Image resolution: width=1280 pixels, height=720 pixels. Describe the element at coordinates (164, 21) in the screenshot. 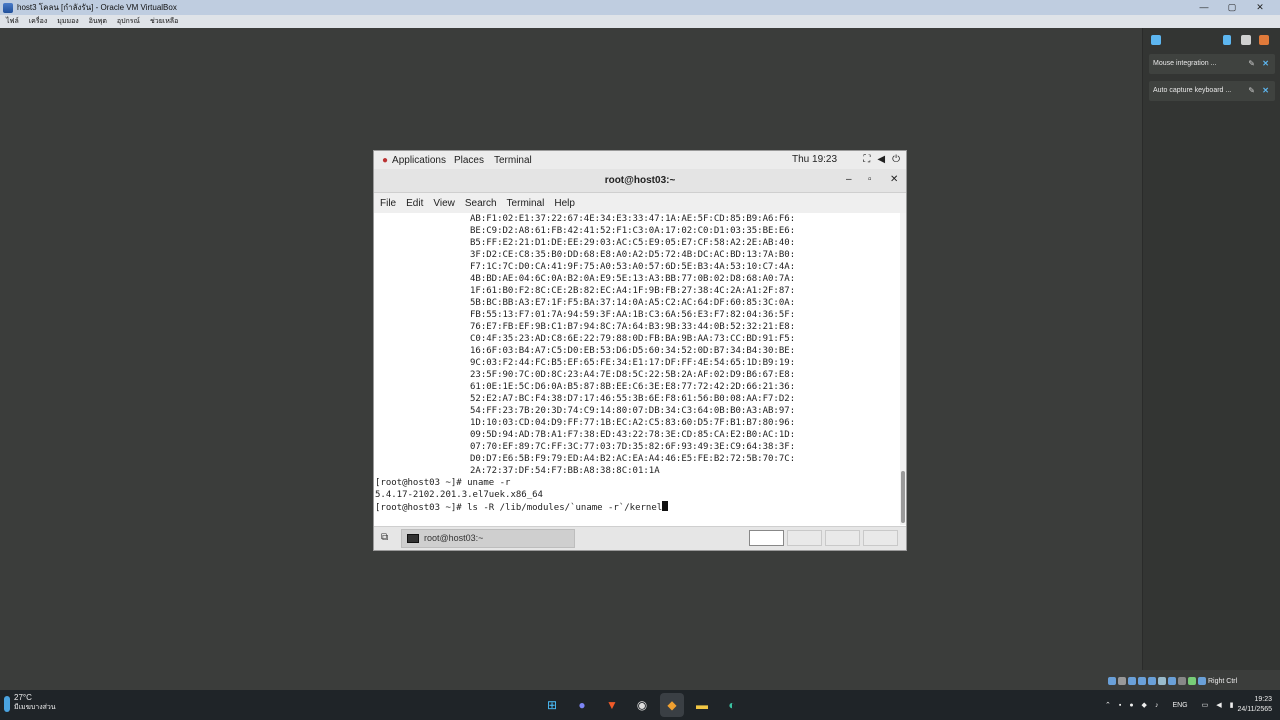

I see `host-menu-help: ช่วยเหลือ` at that location.